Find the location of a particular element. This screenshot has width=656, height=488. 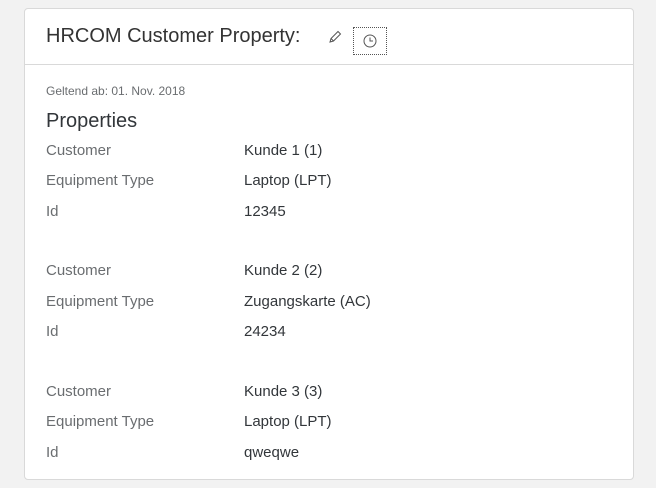

property-row: Id 24234 is located at coordinates (339, 332).